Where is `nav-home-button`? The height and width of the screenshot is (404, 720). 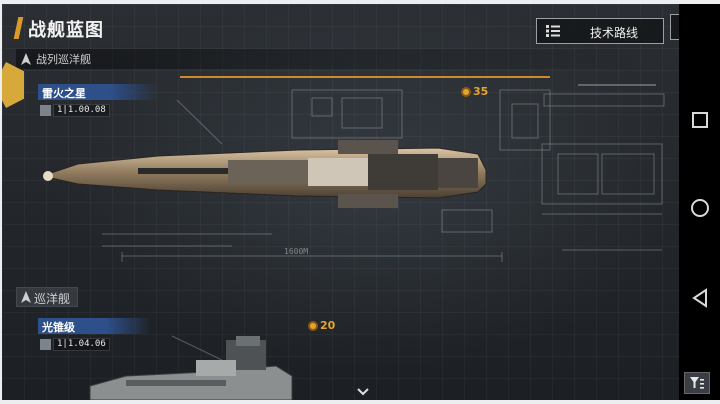
nav-home-button is located at coordinates (700, 208).